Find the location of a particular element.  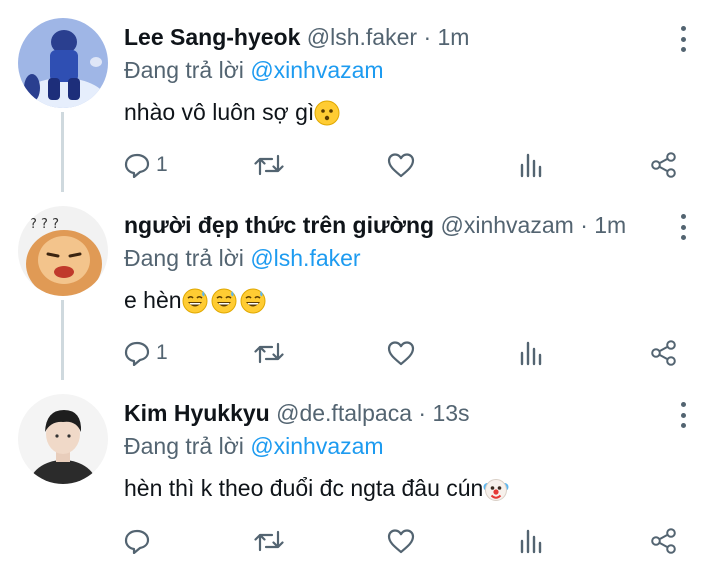

display-name: Lee Sang-hyeok is located at coordinates (212, 37).